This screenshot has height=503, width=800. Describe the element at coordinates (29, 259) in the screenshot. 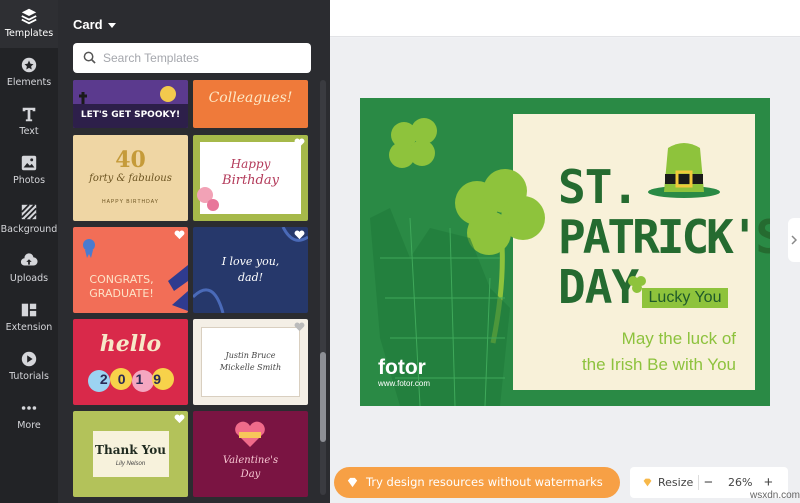

I see `upload-icon` at that location.